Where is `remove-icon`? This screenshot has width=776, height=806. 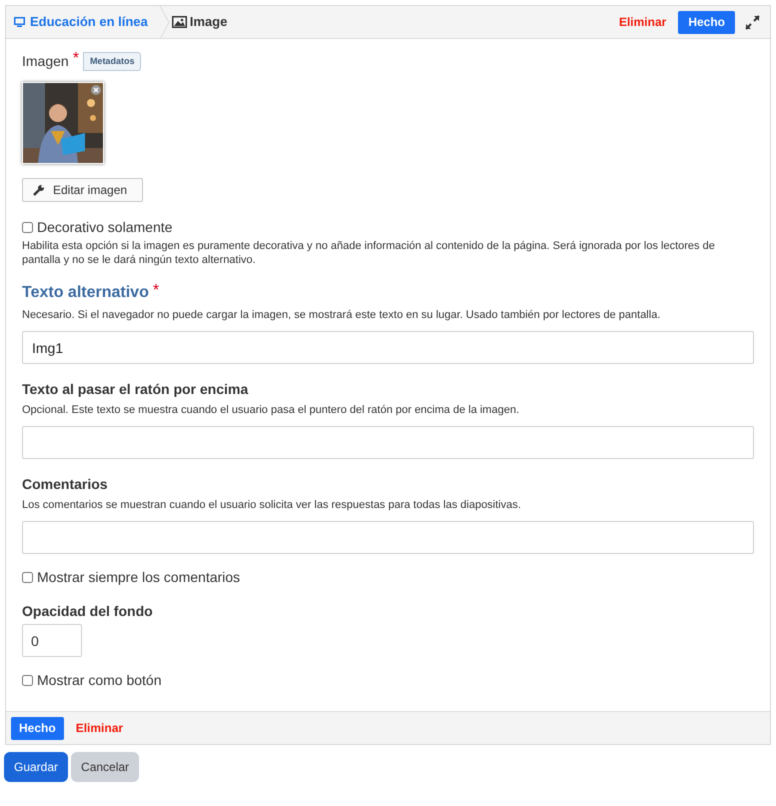
remove-icon is located at coordinates (96, 90).